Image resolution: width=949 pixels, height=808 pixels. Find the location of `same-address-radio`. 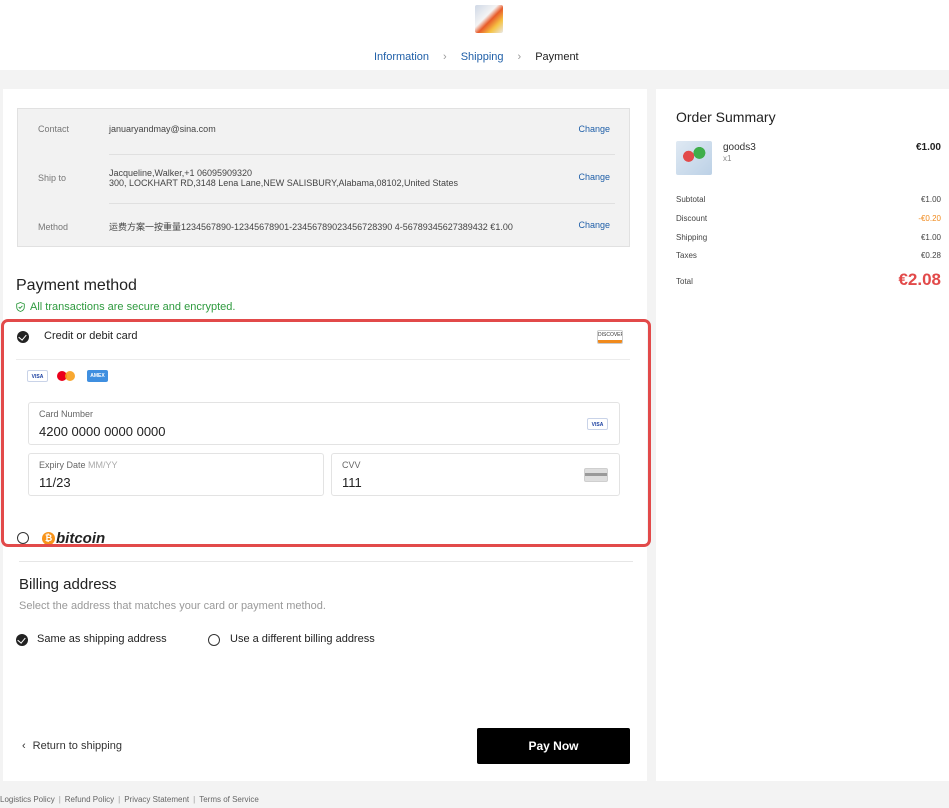

same-address-radio is located at coordinates (22, 640).